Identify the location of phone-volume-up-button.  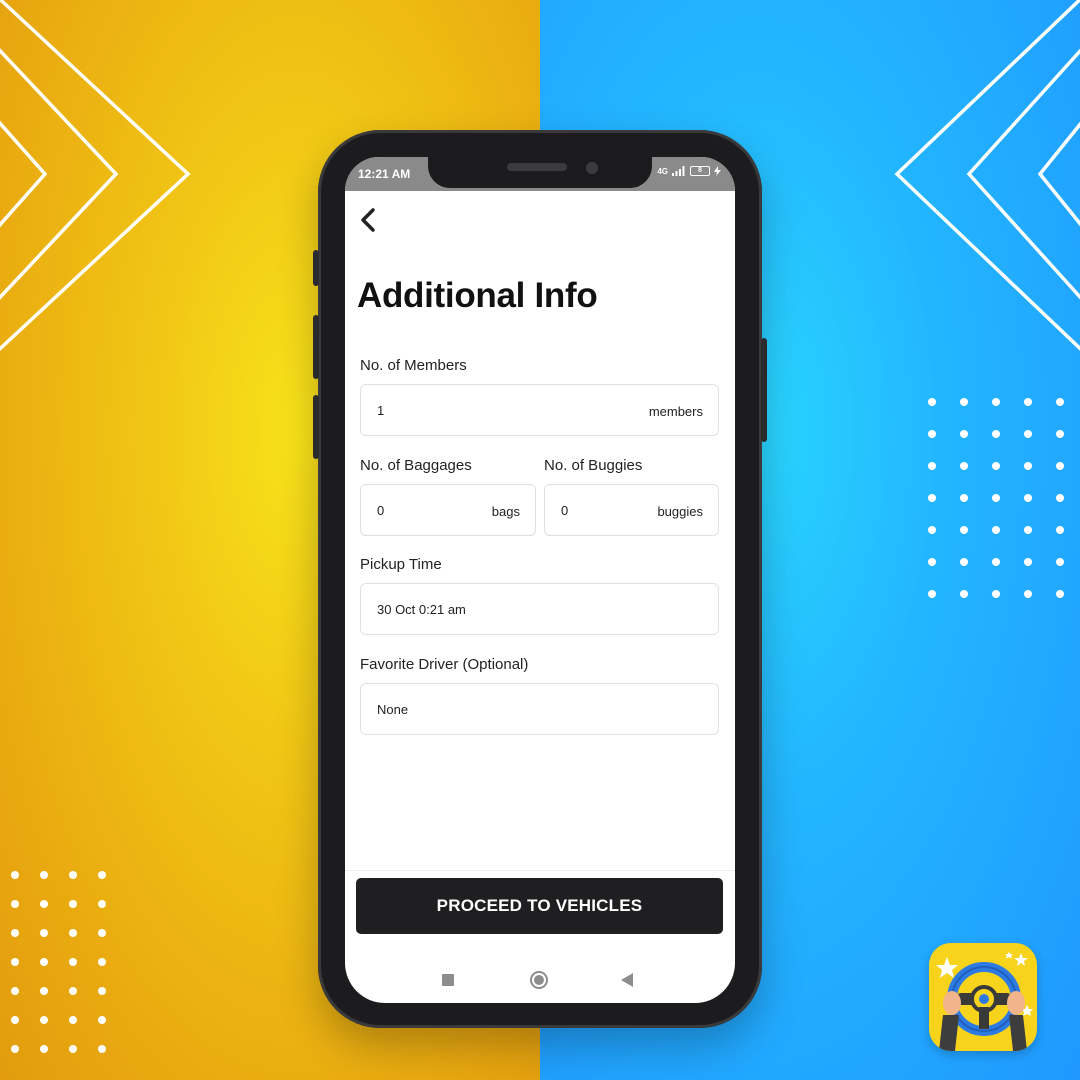
(316, 347).